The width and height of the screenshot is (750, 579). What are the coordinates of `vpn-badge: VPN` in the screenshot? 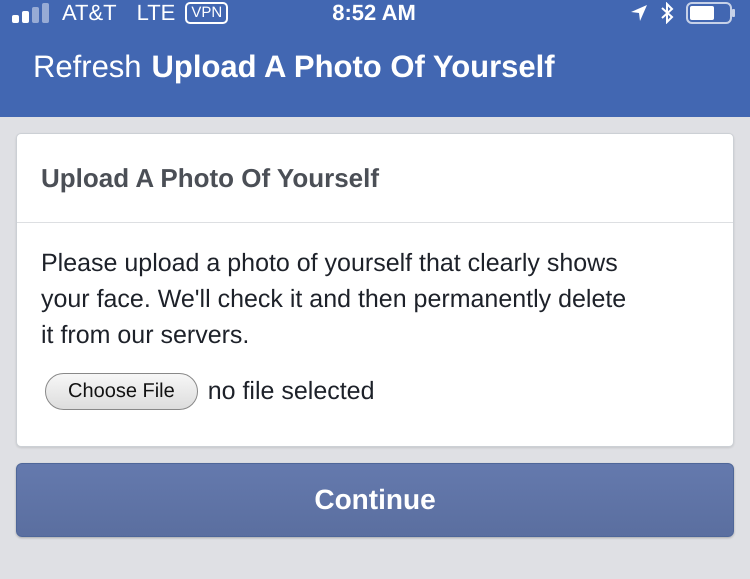 It's located at (206, 13).